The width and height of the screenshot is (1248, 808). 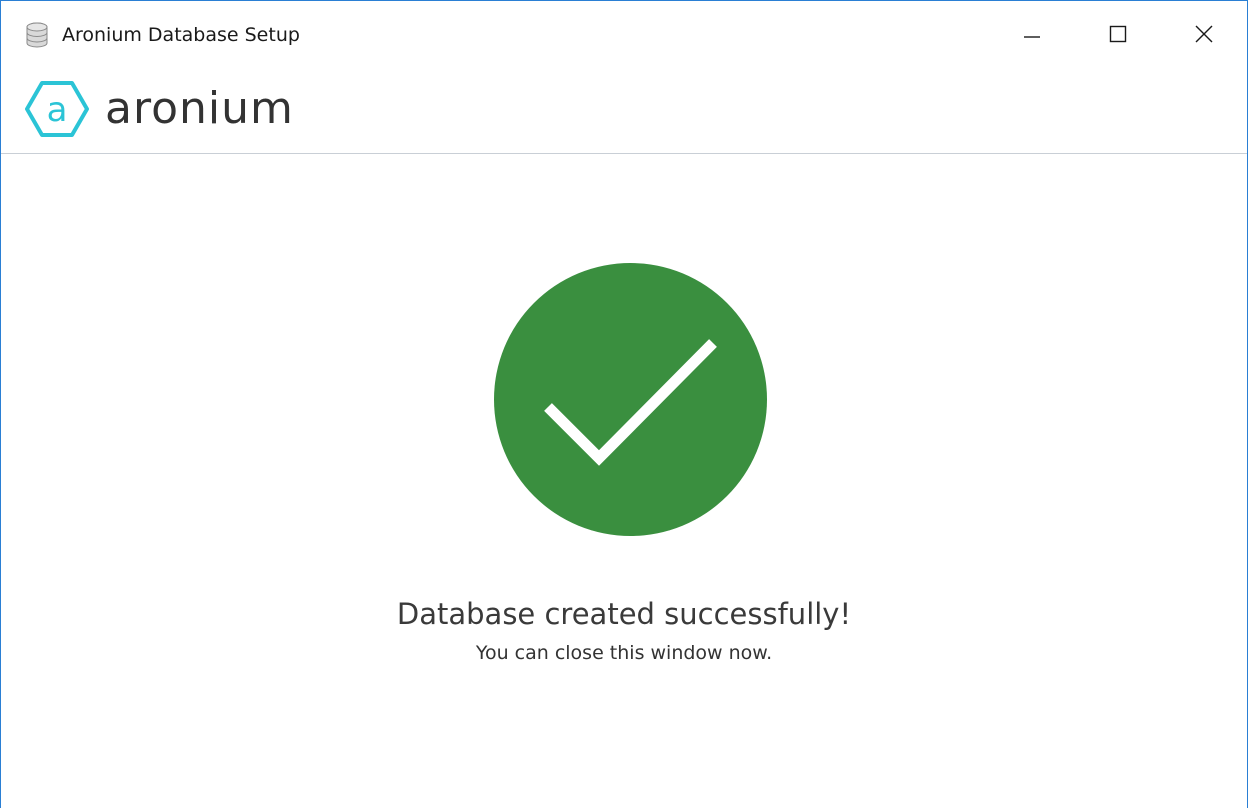 I want to click on success-message: Database created successfully!, so click(x=624, y=614).